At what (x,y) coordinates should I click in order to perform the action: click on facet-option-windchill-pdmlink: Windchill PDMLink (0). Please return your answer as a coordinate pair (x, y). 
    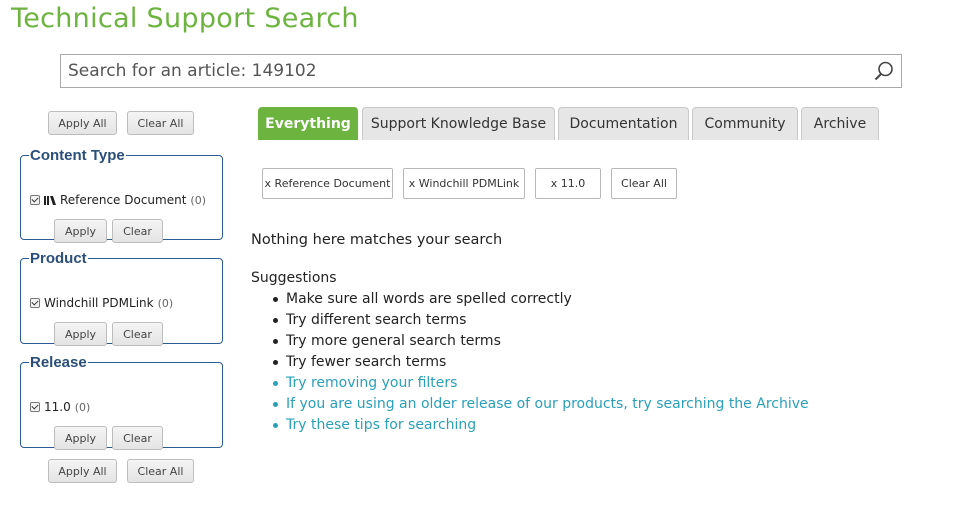
    Looking at the image, I should click on (101, 303).